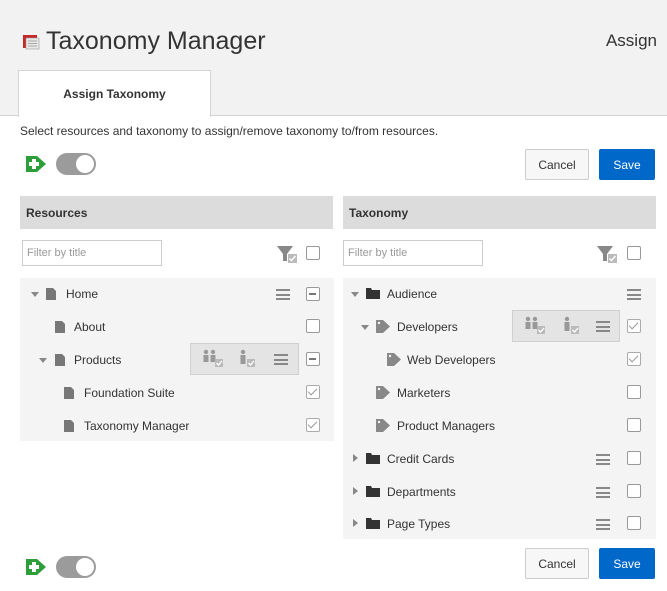 The image size is (667, 591). What do you see at coordinates (631, 41) in the screenshot?
I see `assign-link: Assign` at bounding box center [631, 41].